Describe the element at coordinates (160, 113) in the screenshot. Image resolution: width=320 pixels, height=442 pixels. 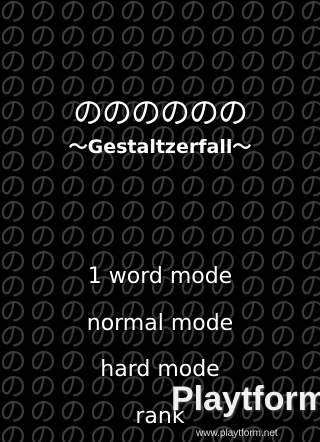
I see `game-title: のののののの` at that location.